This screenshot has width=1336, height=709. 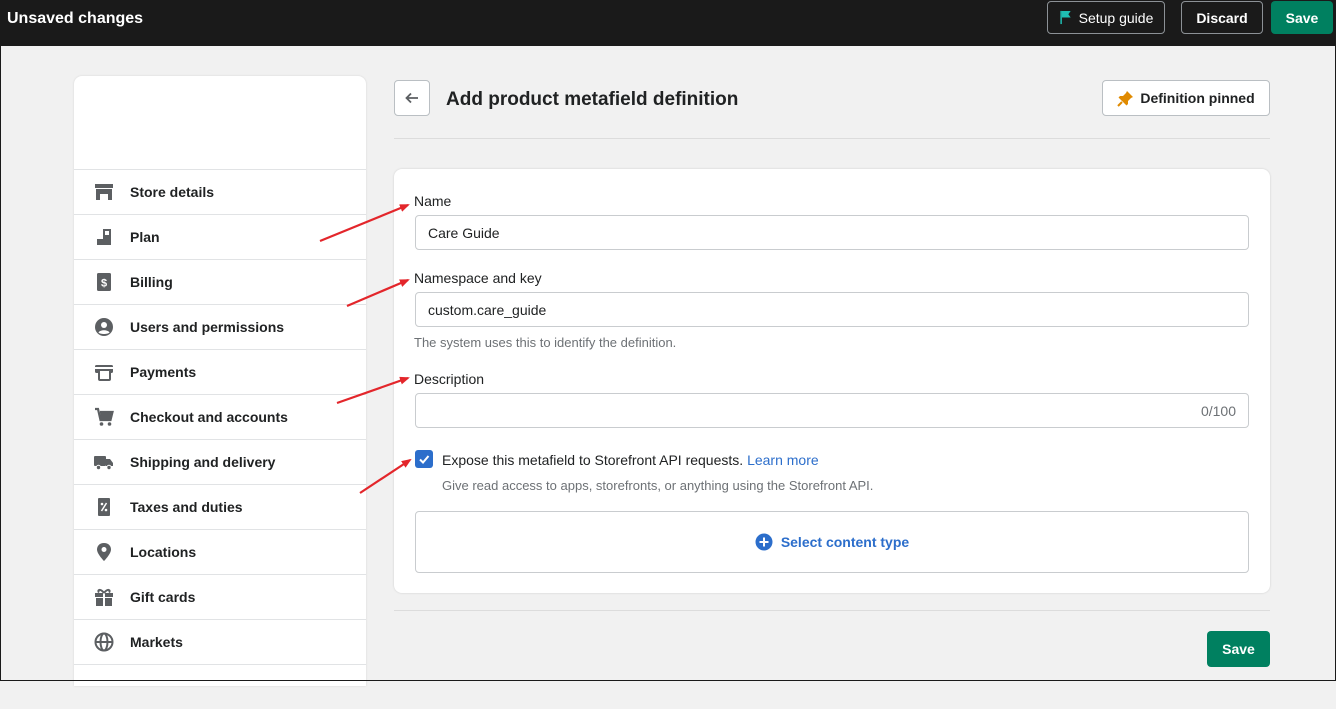 What do you see at coordinates (832, 232) in the screenshot?
I see `name-input: Care Guide` at bounding box center [832, 232].